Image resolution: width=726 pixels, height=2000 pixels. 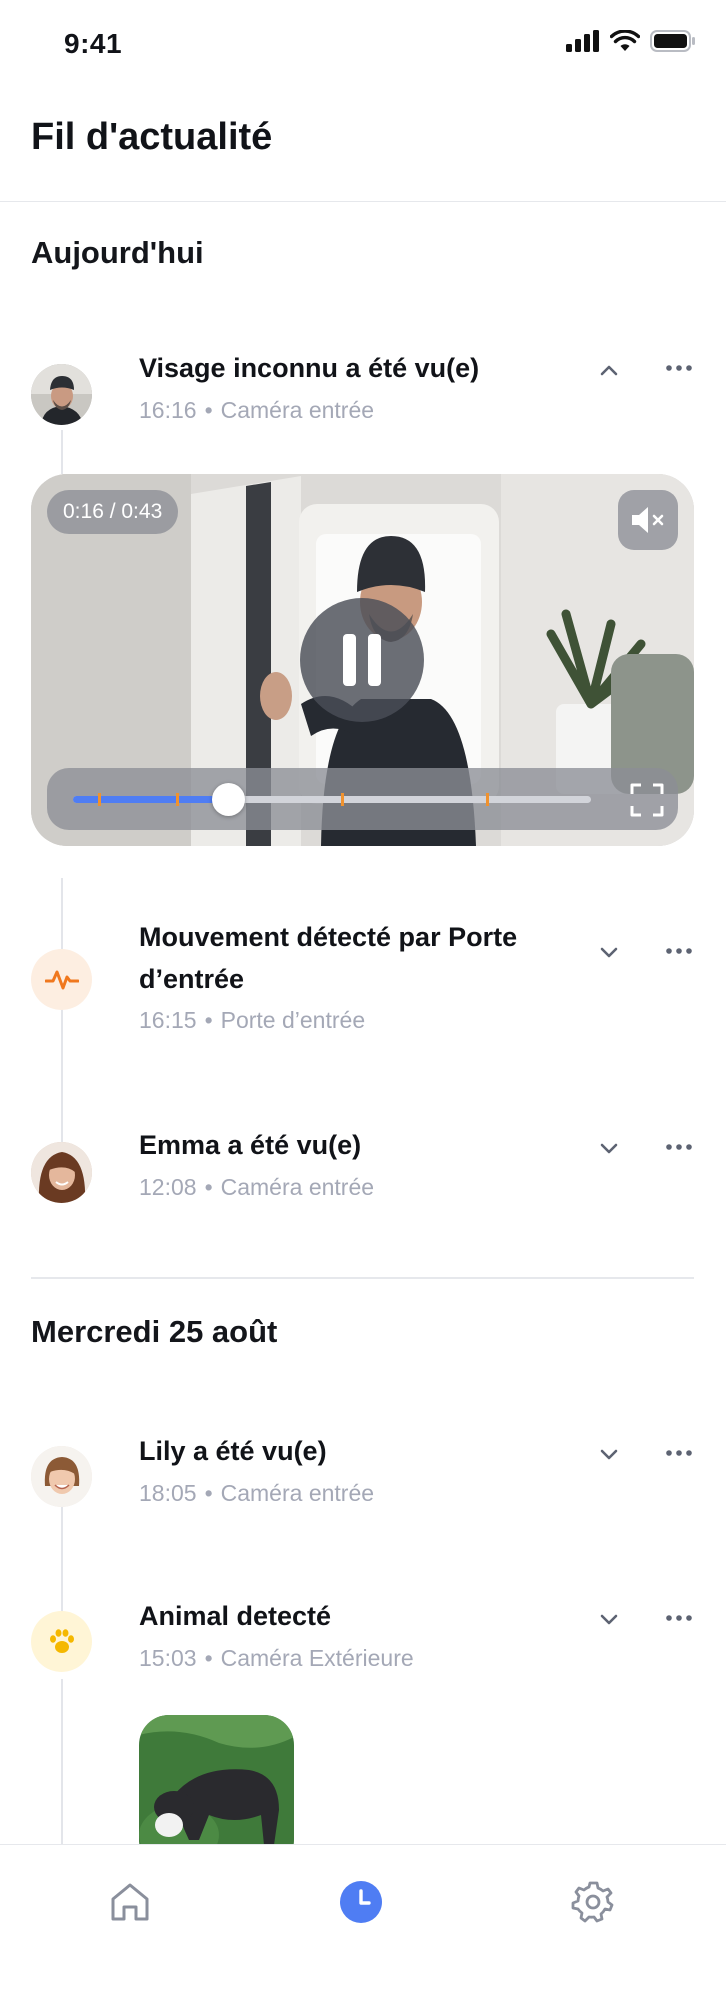 What do you see at coordinates (363, 45) in the screenshot?
I see `status-bar: 9:41` at bounding box center [363, 45].